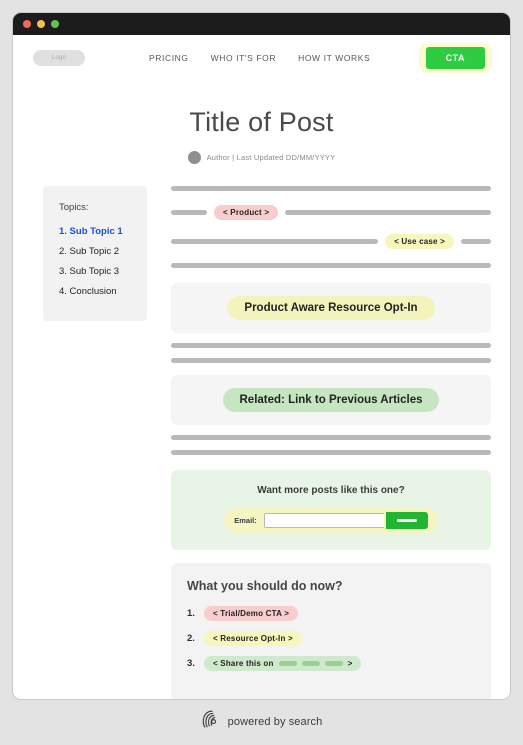  I want to click on newsletter-submit-button, so click(406, 520).